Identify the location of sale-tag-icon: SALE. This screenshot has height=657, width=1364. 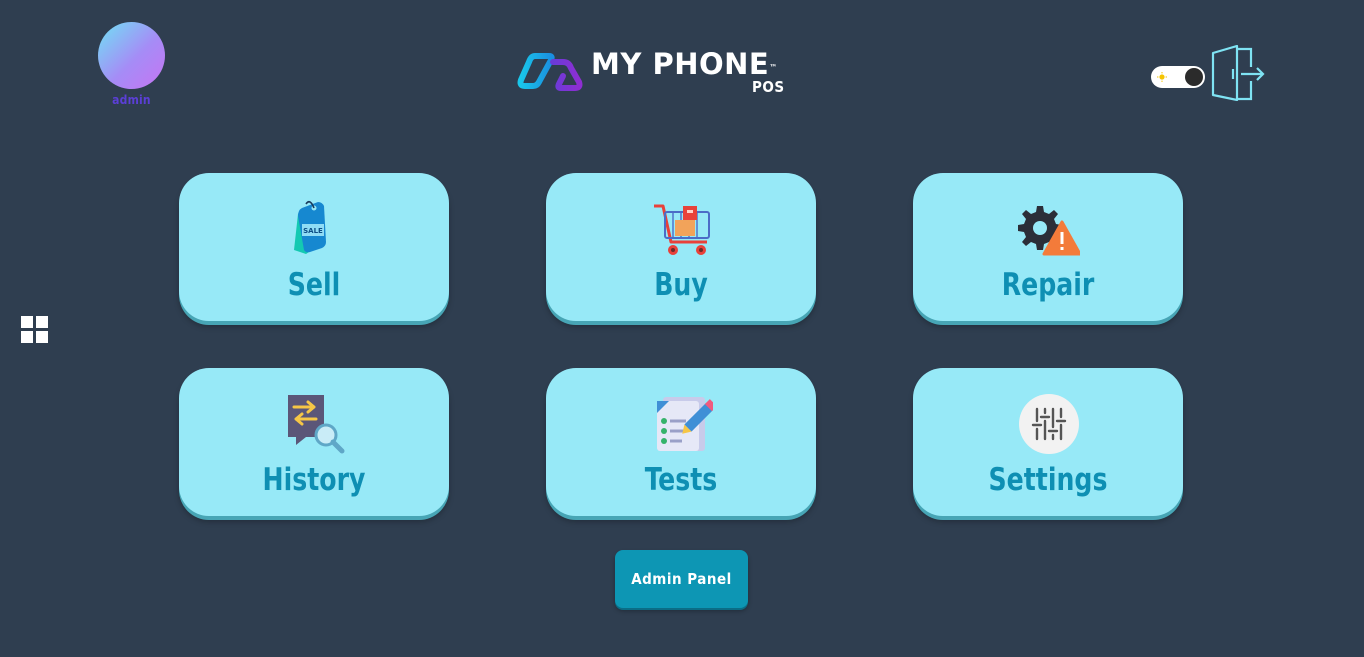
(310, 227).